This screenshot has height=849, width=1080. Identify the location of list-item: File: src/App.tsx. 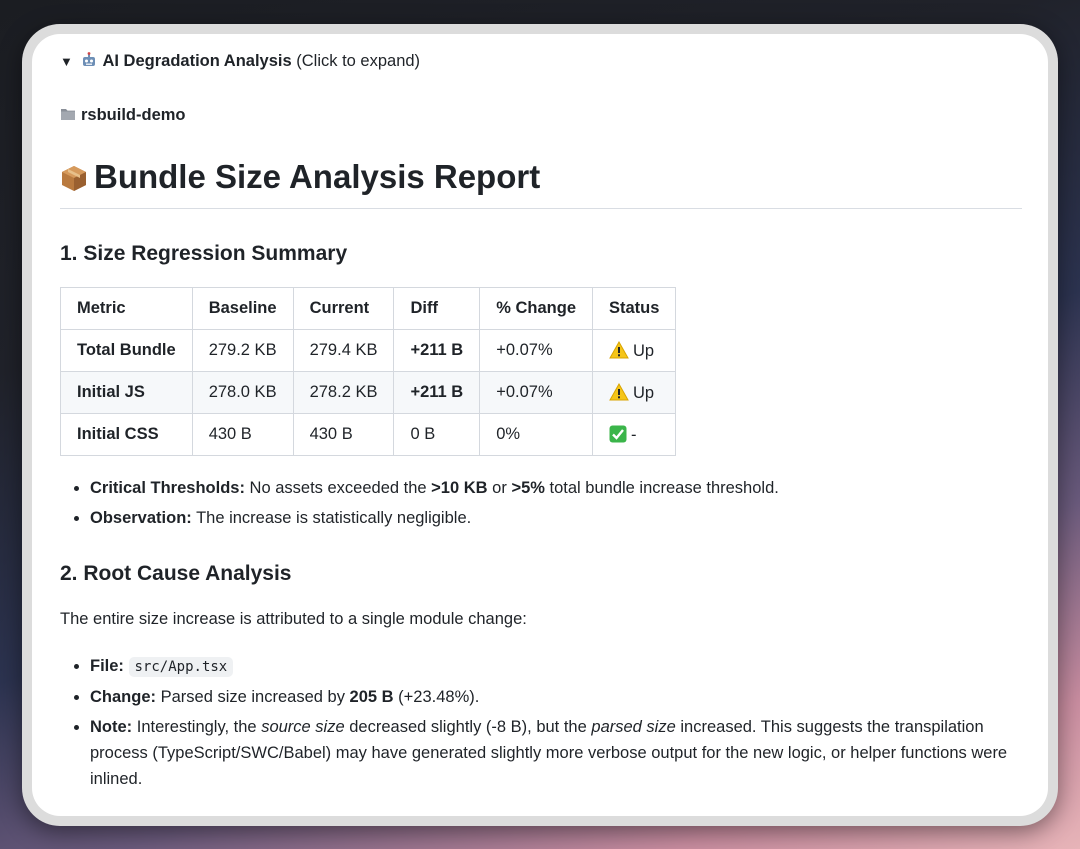
(557, 666).